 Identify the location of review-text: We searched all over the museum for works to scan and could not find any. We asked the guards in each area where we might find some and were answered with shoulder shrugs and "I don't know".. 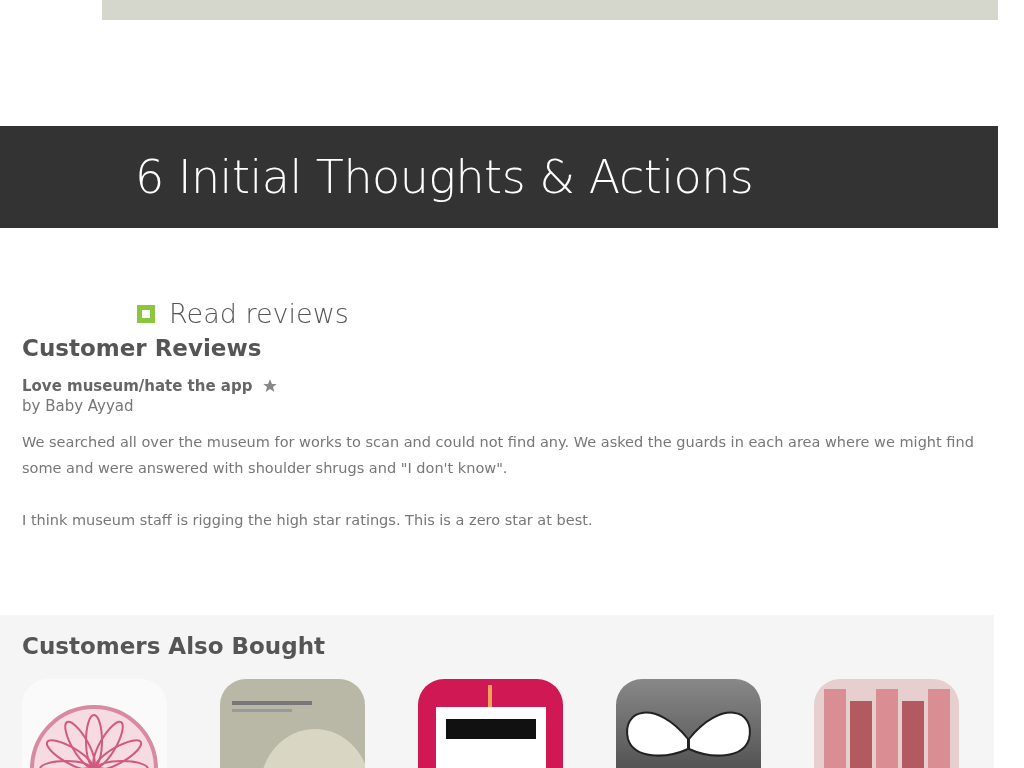
(498, 455).